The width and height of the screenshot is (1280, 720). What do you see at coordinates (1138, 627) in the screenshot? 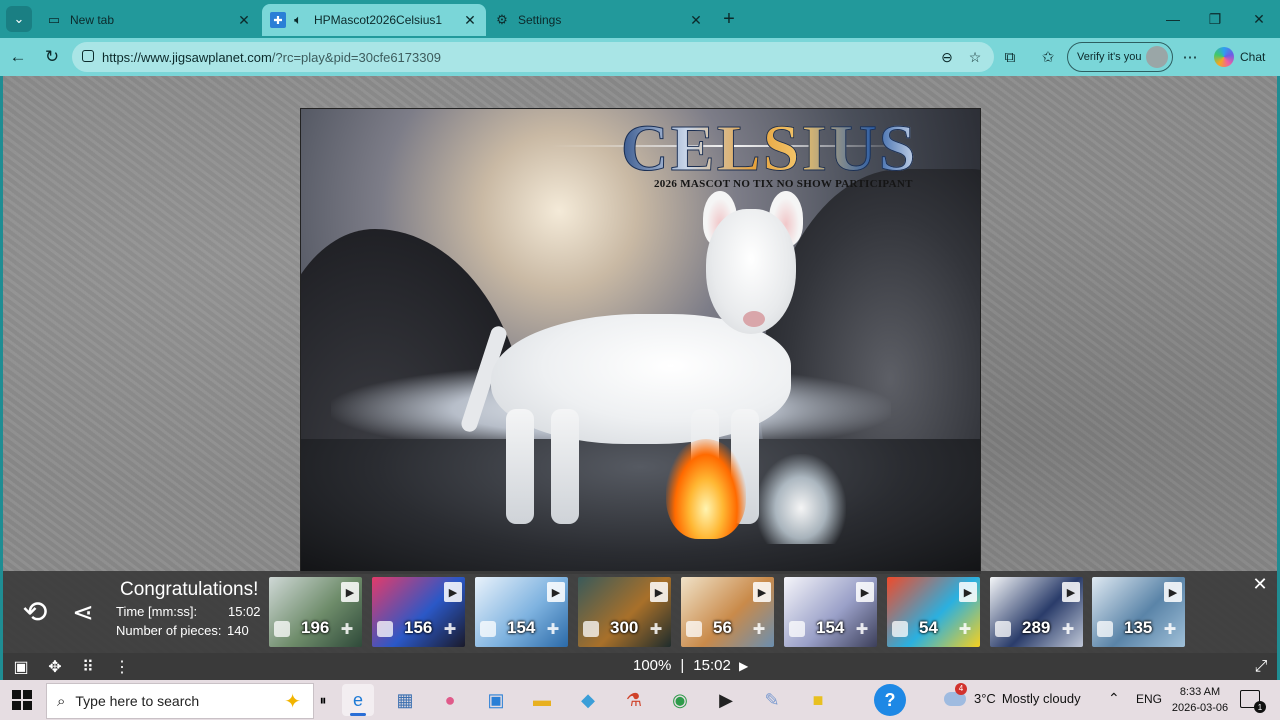
I see `piece-count: 135` at bounding box center [1138, 627].